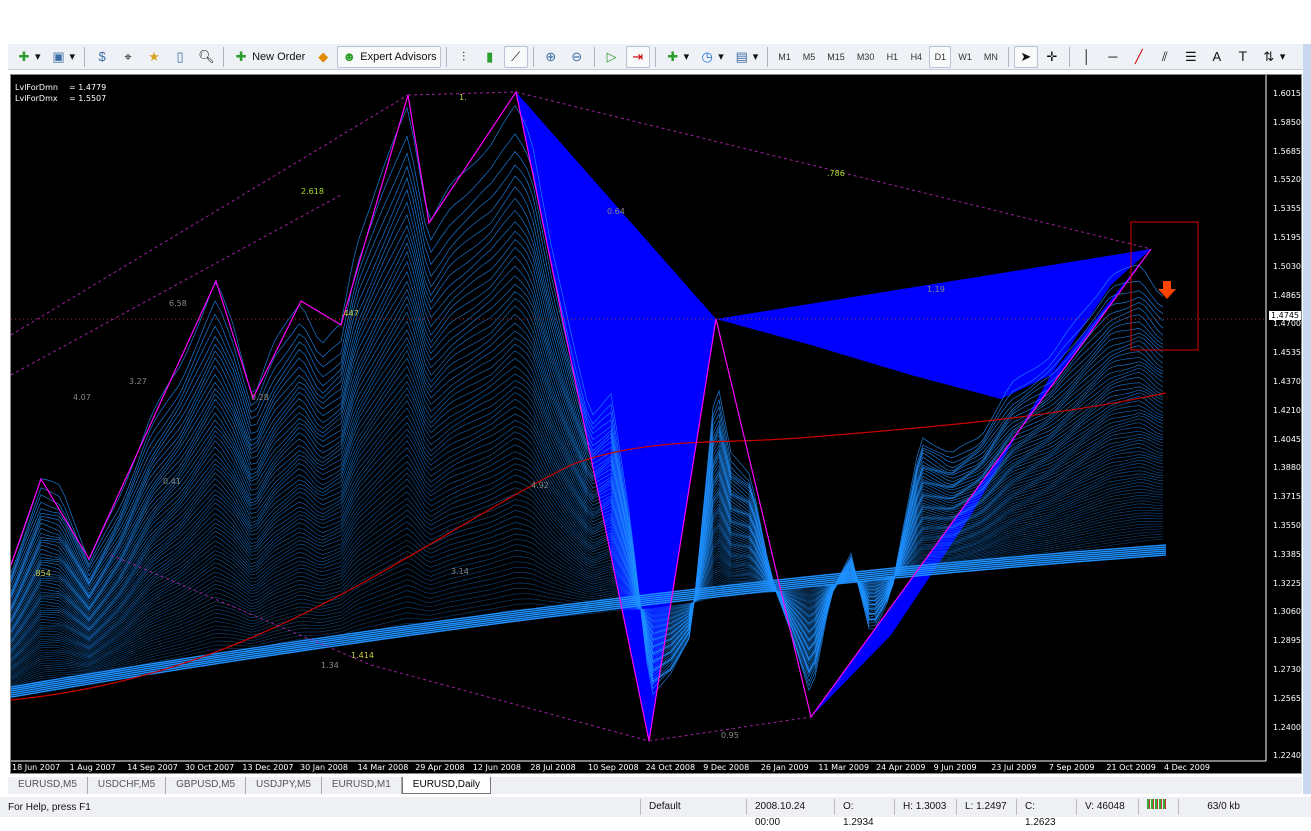  I want to click on terminal-icon: ▯, so click(180, 56).